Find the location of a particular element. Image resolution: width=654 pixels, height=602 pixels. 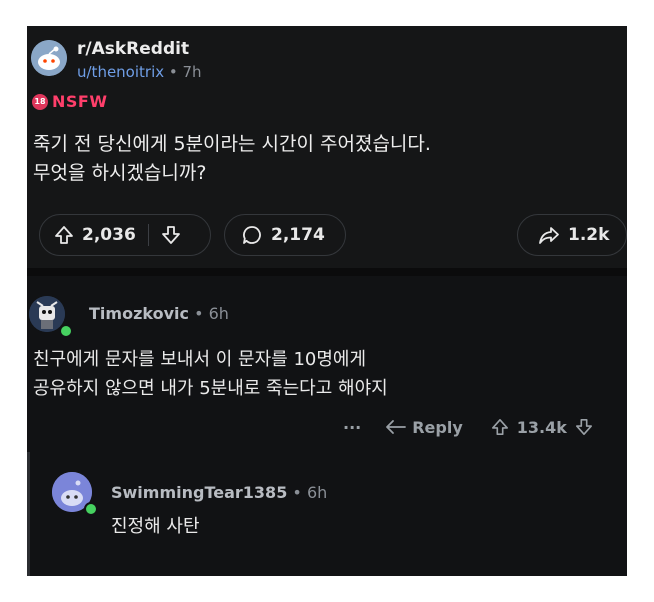

upvote-count: 2,036 is located at coordinates (109, 235).